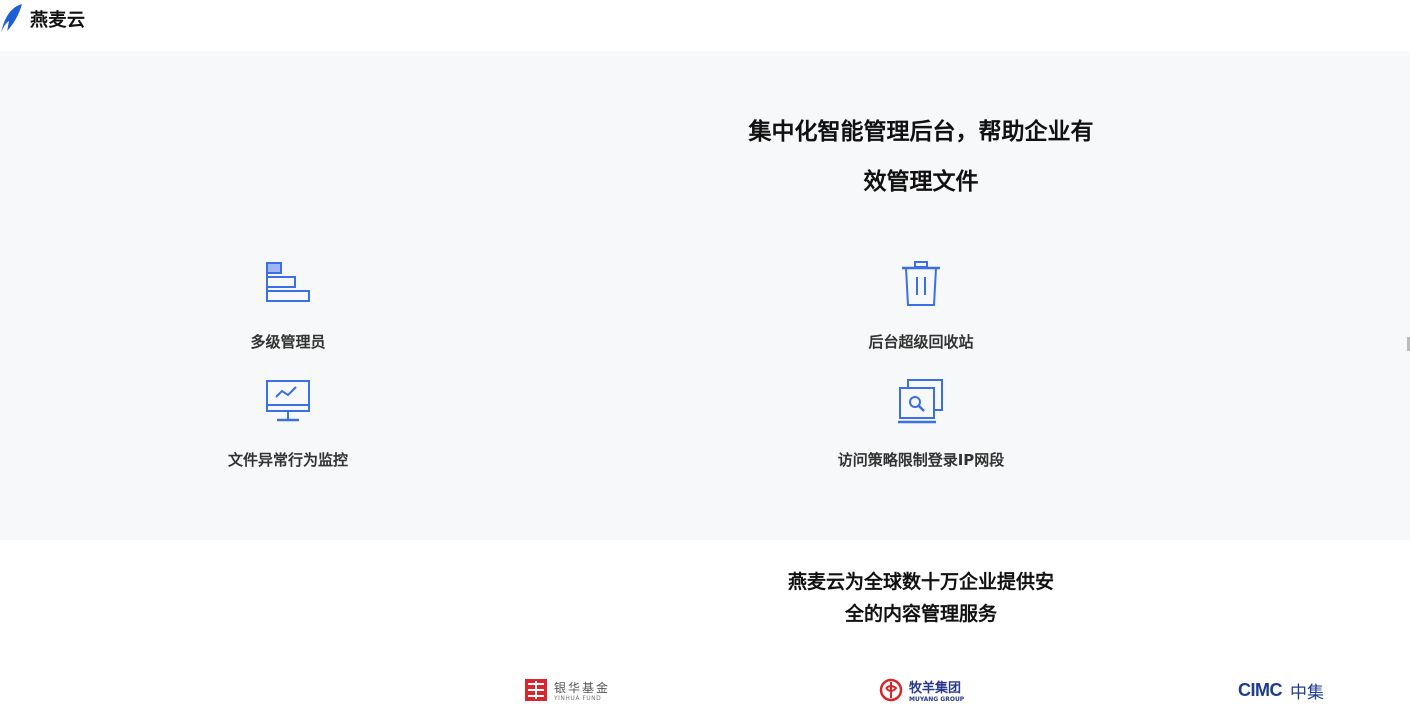 The width and height of the screenshot is (1410, 725). What do you see at coordinates (920, 614) in the screenshot?
I see `clients-heading-line2: 全的内容管理服务` at bounding box center [920, 614].